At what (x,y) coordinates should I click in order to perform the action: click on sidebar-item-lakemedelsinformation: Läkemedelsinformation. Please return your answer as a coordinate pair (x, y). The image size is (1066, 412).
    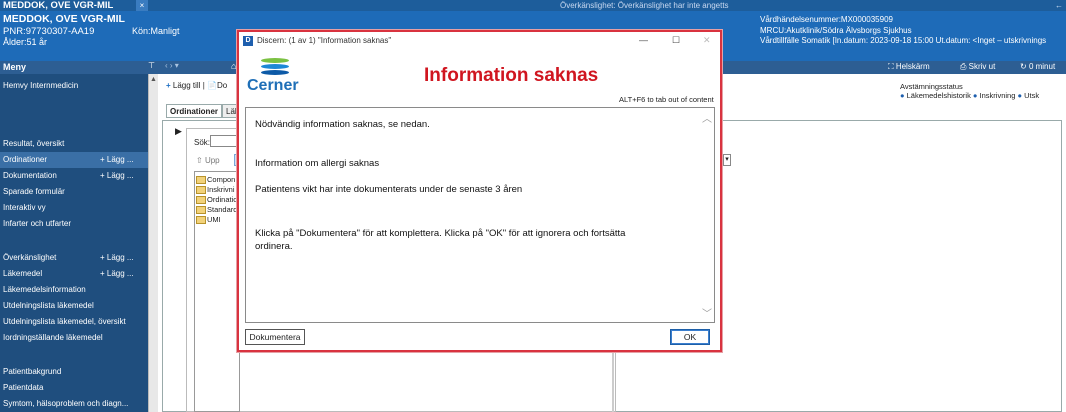
    Looking at the image, I should click on (74, 290).